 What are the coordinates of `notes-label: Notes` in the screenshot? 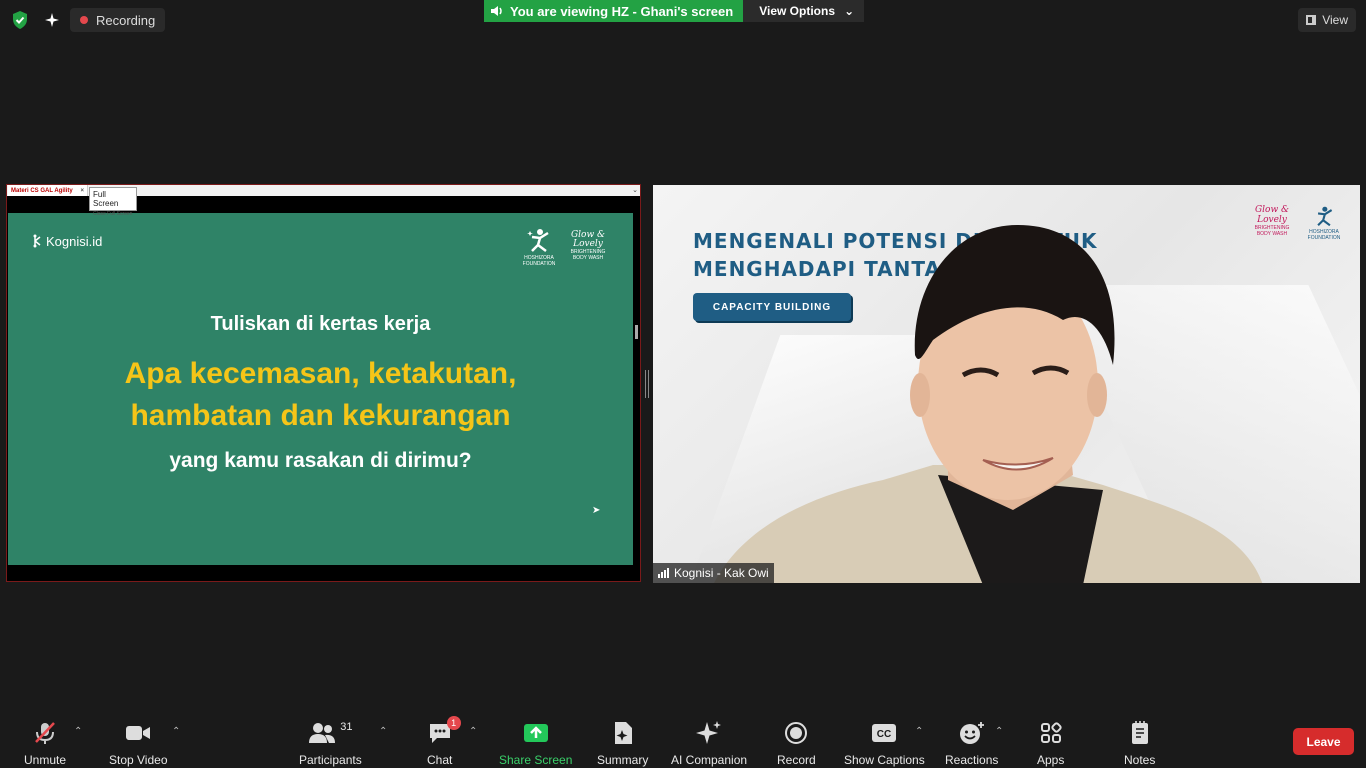 It's located at (1140, 760).